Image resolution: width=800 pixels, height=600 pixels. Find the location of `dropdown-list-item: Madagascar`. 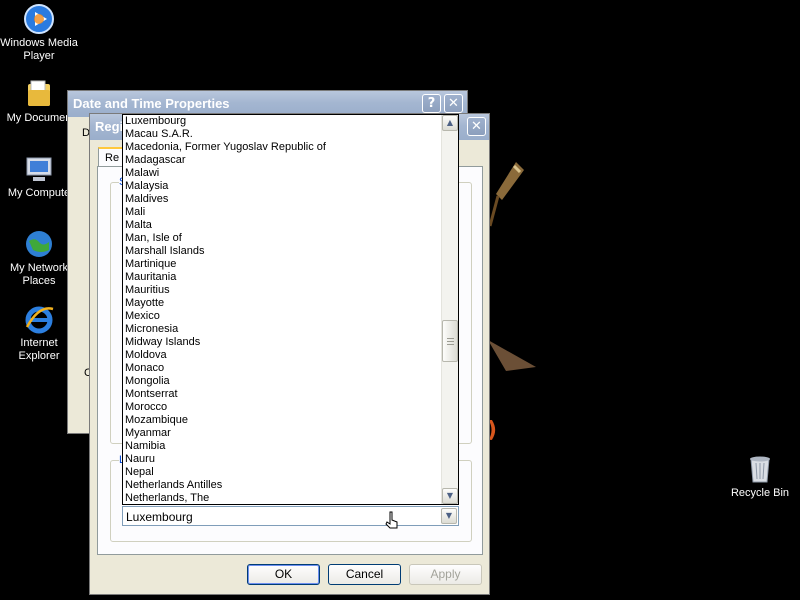

dropdown-list-item: Madagascar is located at coordinates (282, 160).